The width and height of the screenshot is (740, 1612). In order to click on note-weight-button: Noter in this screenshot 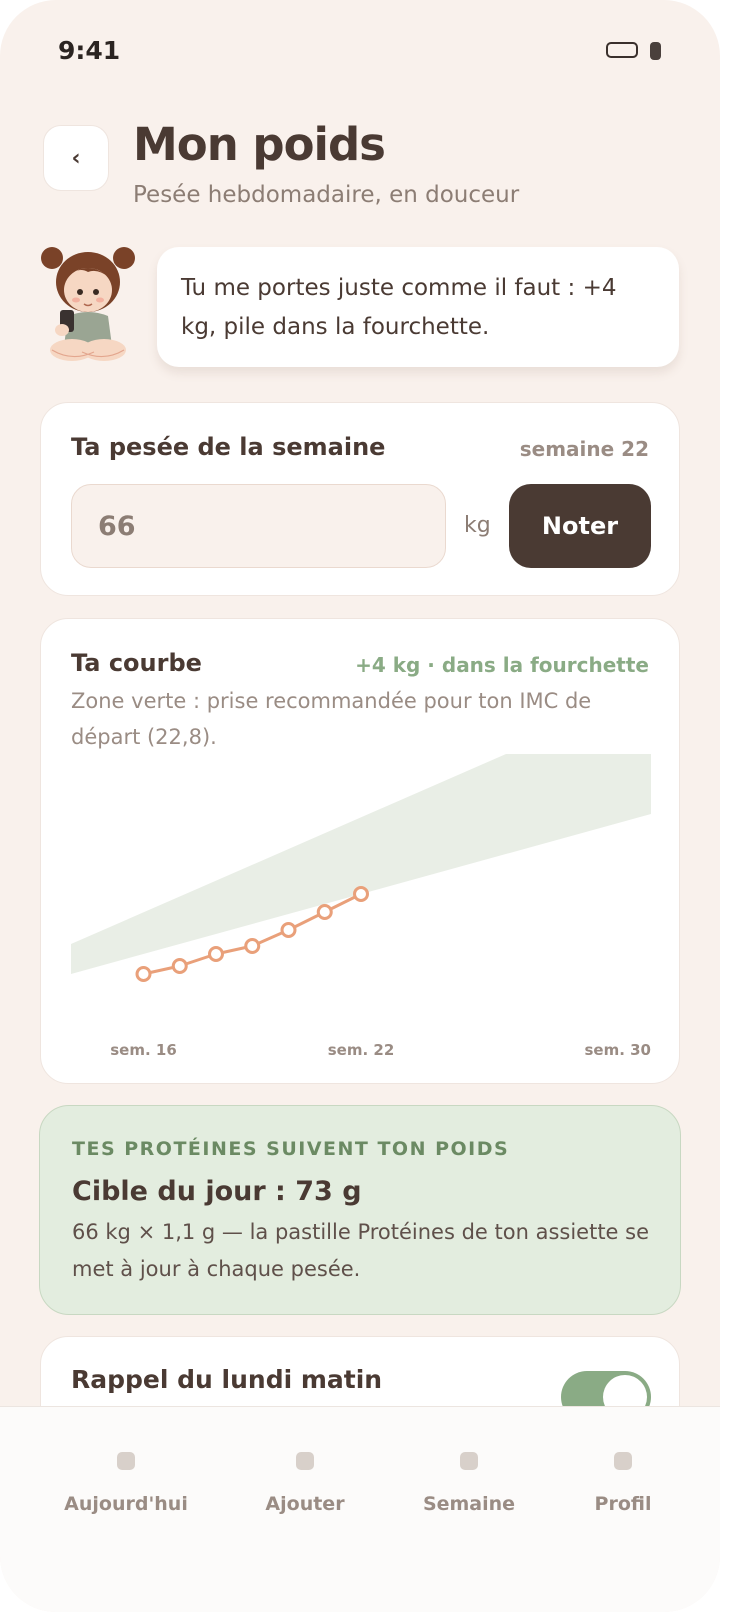, I will do `click(580, 526)`.